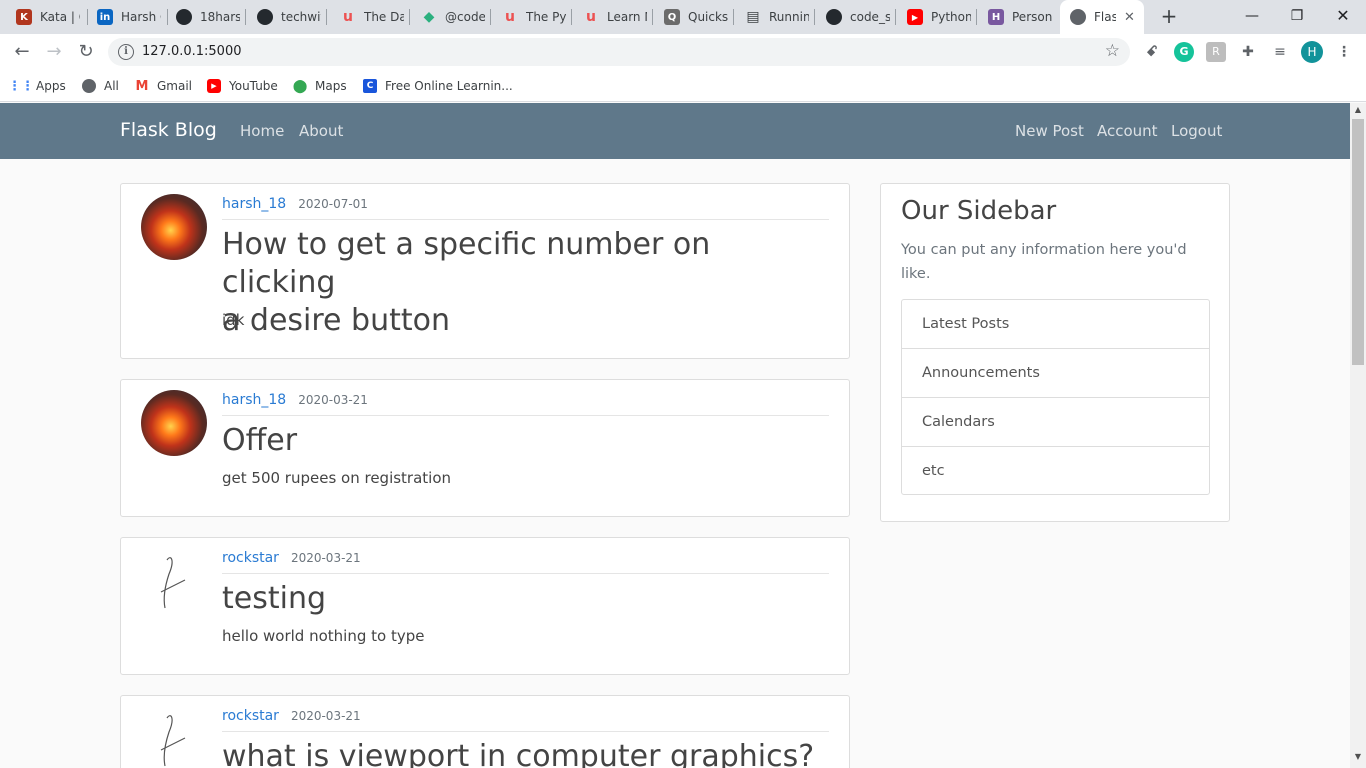 This screenshot has height=768, width=1366. I want to click on tab-title: 18harsh, so click(220, 17).